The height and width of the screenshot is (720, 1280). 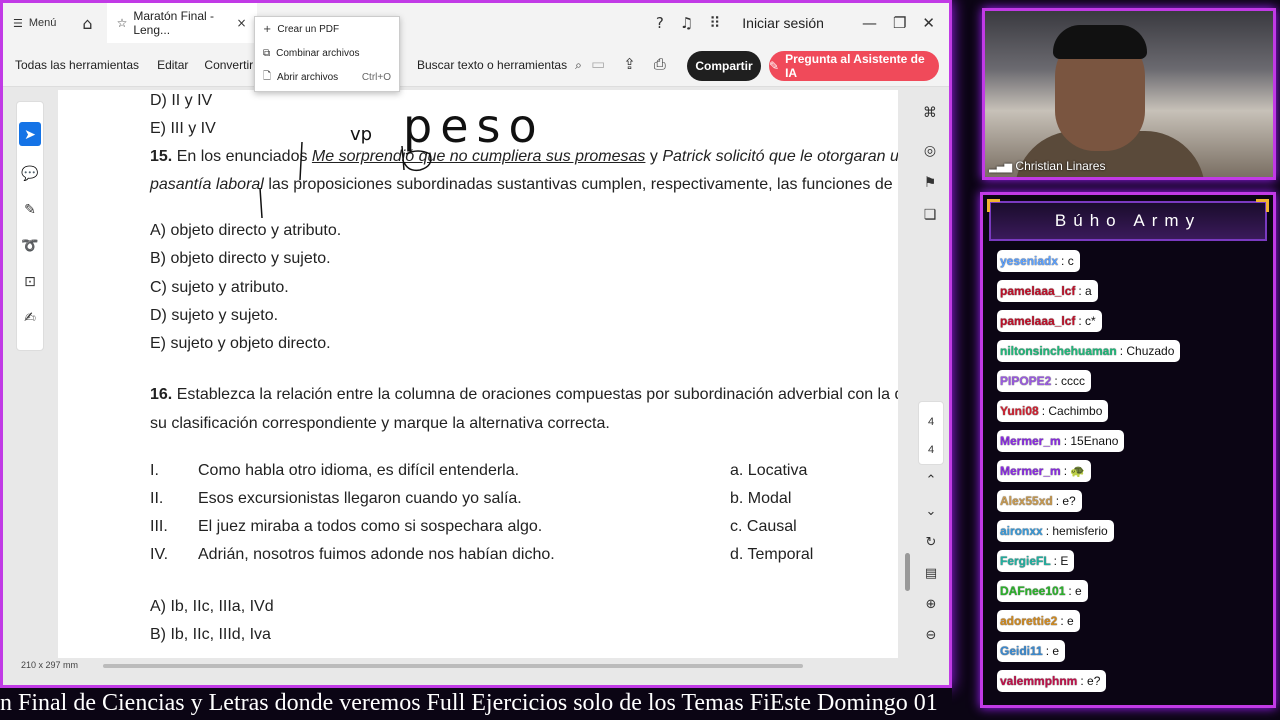 What do you see at coordinates (931, 542) in the screenshot?
I see `refresh-icon: ↻` at bounding box center [931, 542].